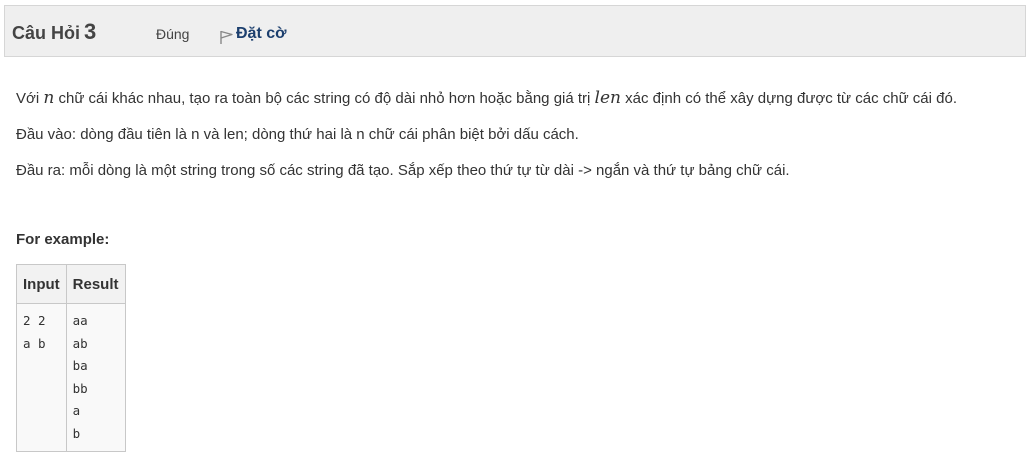  I want to click on input-column-header: Input, so click(41, 284).